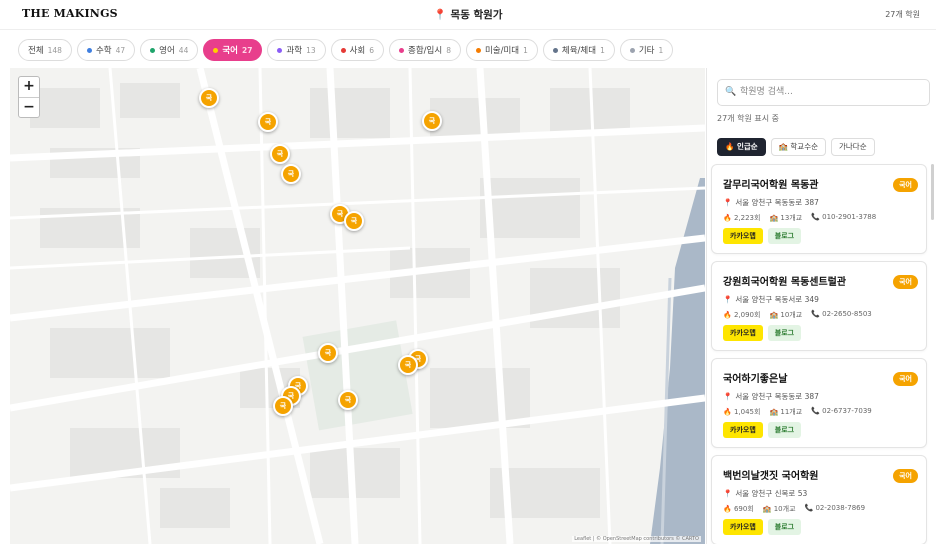 The width and height of the screenshot is (936, 544). I want to click on sort-label: 학교수순, so click(804, 146).